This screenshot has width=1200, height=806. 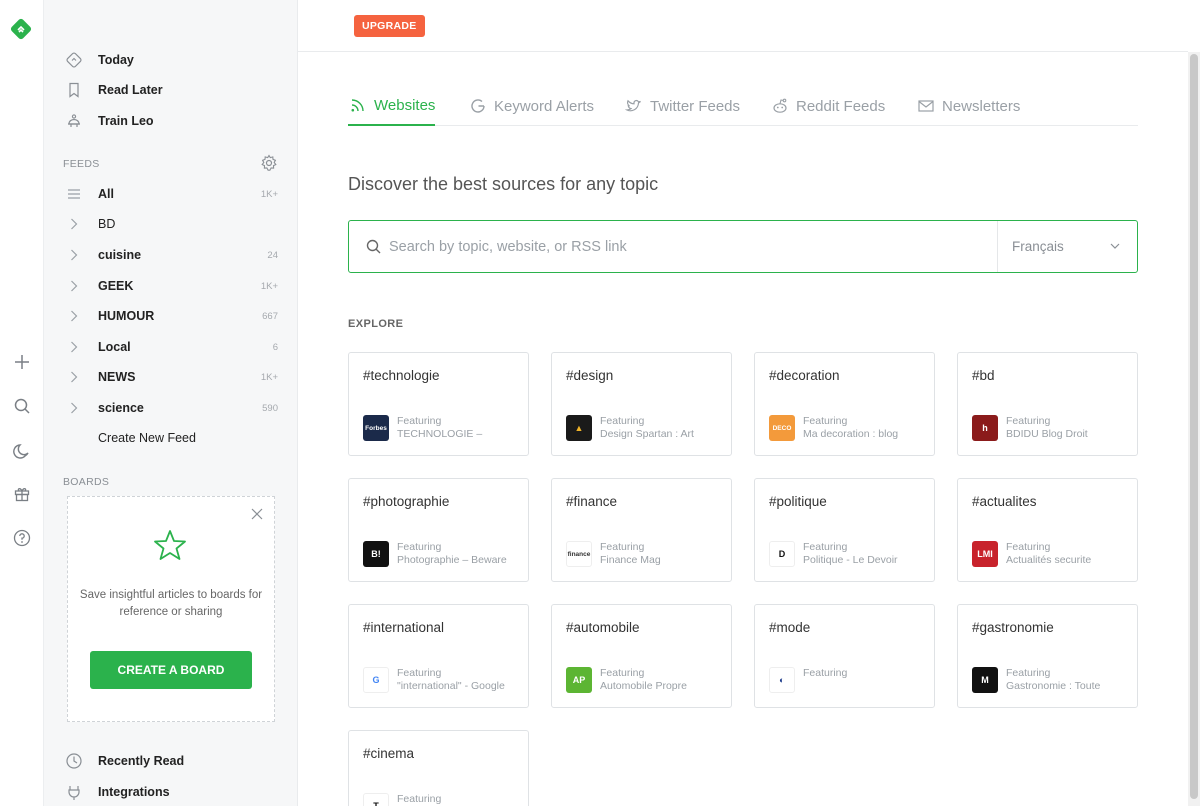 I want to click on topic-card: #cinema T Featuring, so click(x=438, y=768).